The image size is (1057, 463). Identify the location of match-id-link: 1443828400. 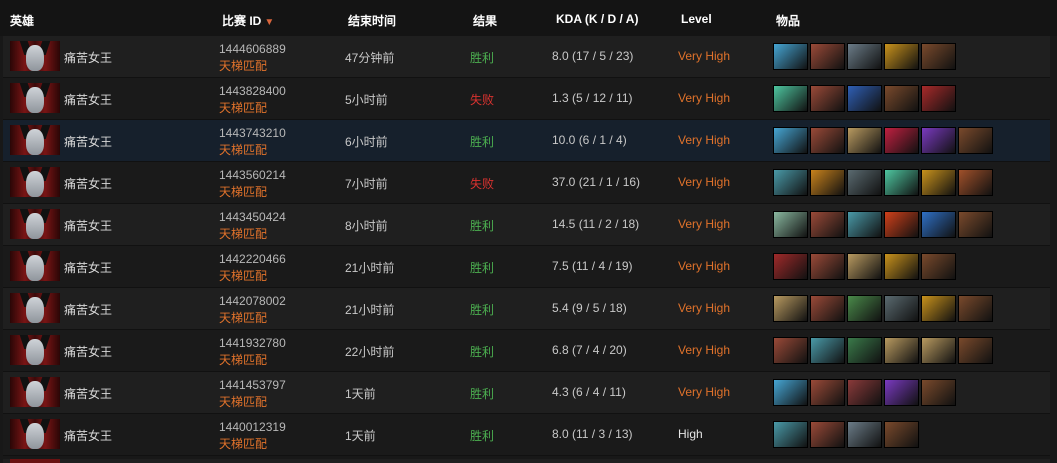
(252, 91).